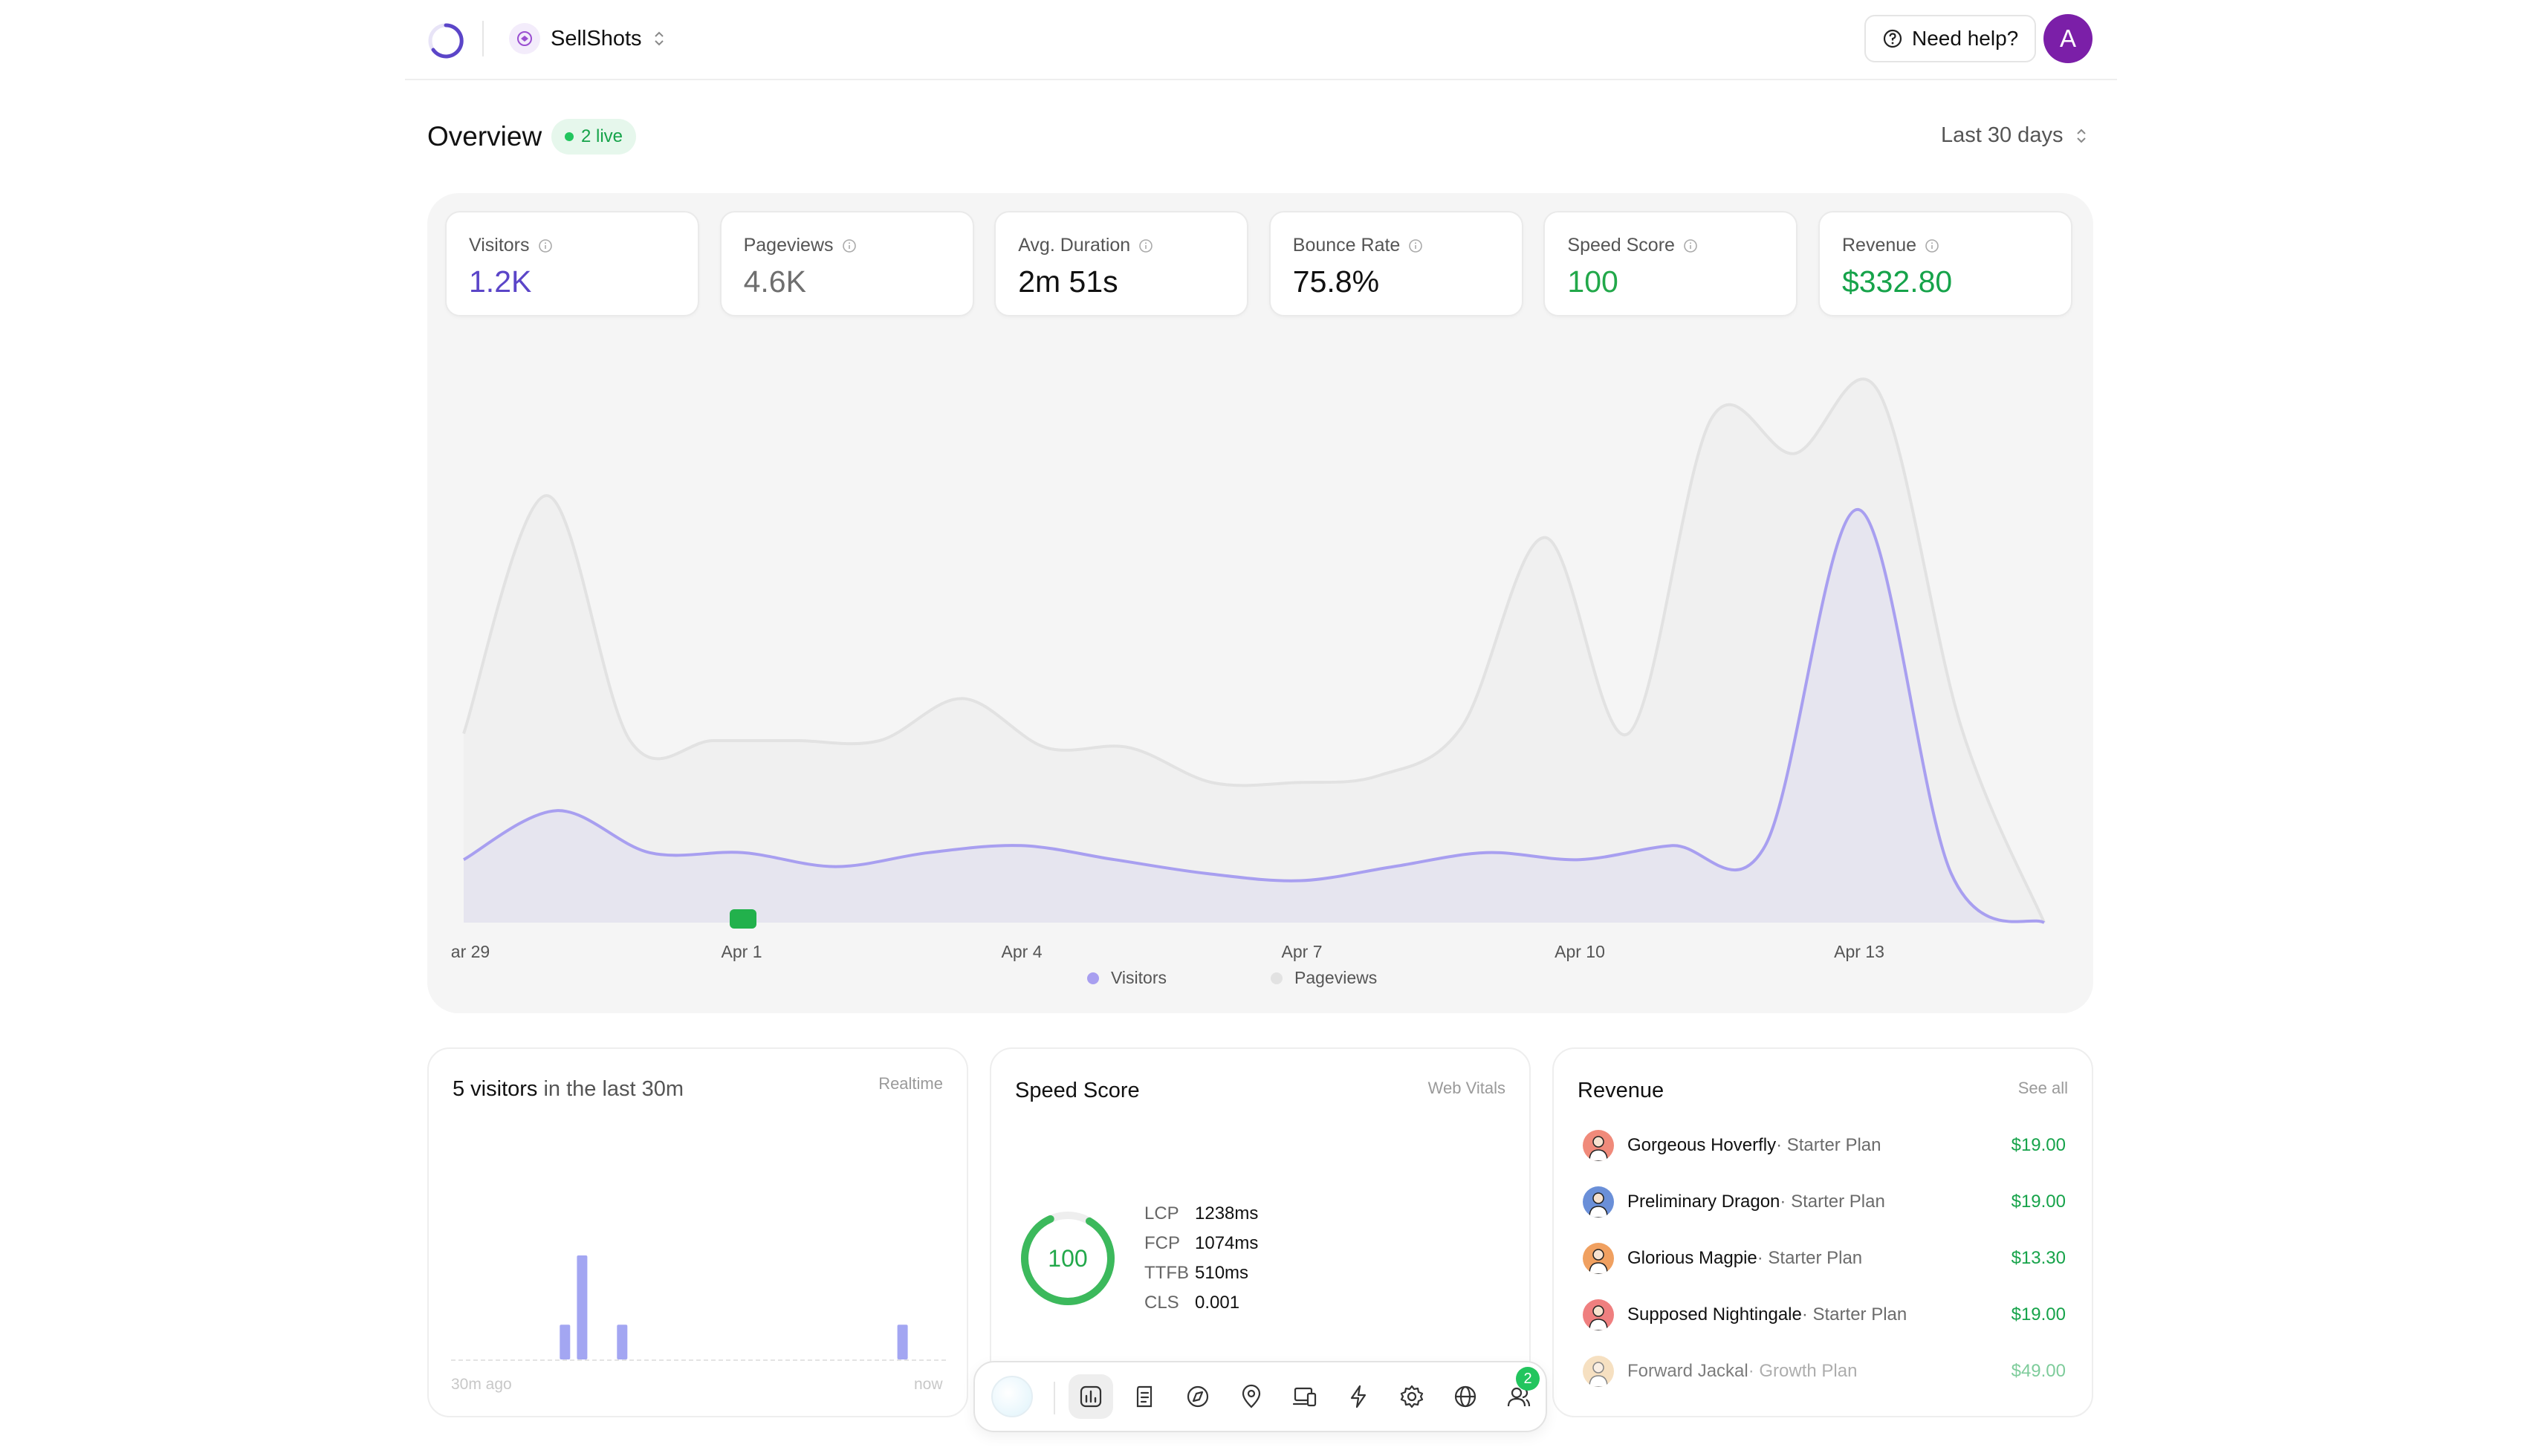 This screenshot has height=1456, width=2522. I want to click on legend-pageviews: Pageviews, so click(1324, 978).